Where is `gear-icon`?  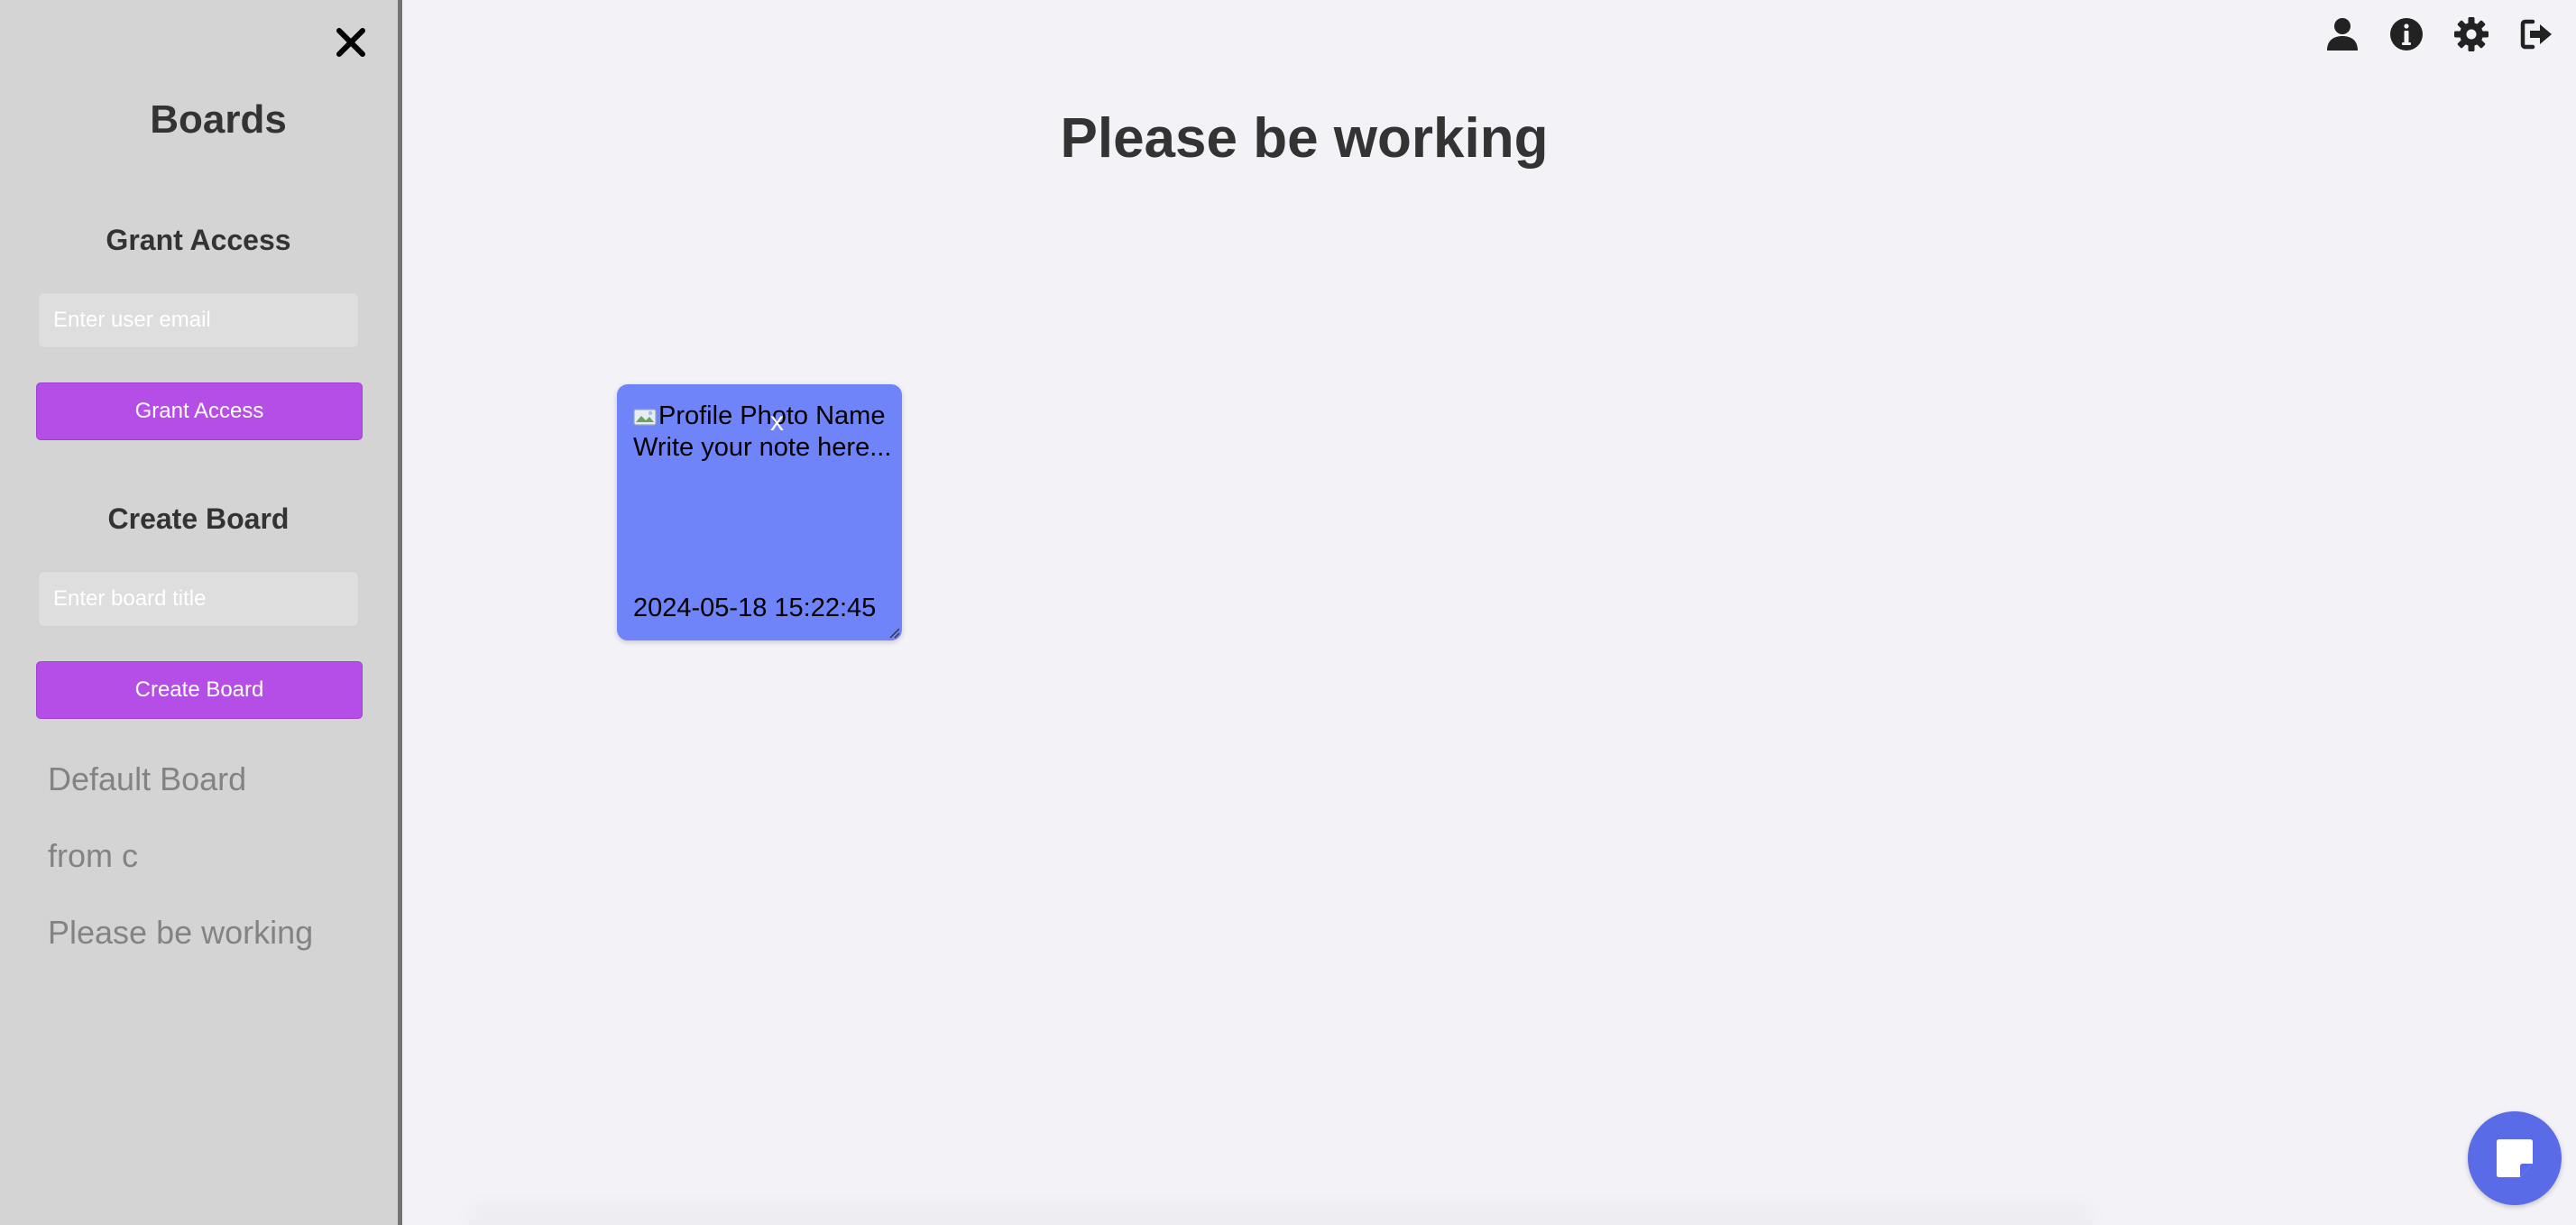 gear-icon is located at coordinates (2471, 34).